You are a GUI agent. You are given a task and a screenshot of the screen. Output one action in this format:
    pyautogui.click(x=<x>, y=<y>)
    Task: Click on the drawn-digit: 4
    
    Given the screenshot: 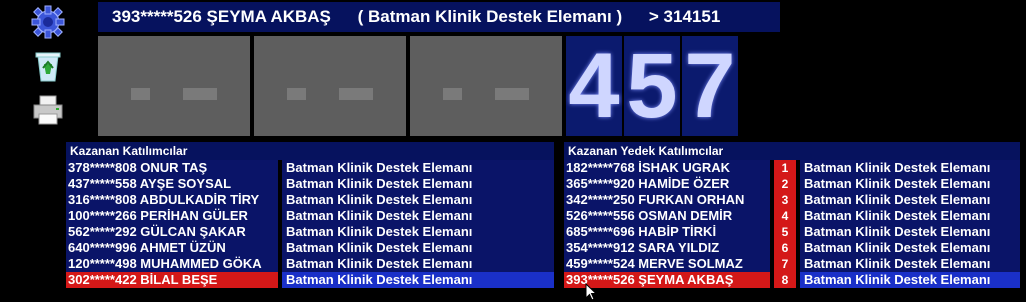 What is the action you would take?
    pyautogui.click(x=594, y=86)
    